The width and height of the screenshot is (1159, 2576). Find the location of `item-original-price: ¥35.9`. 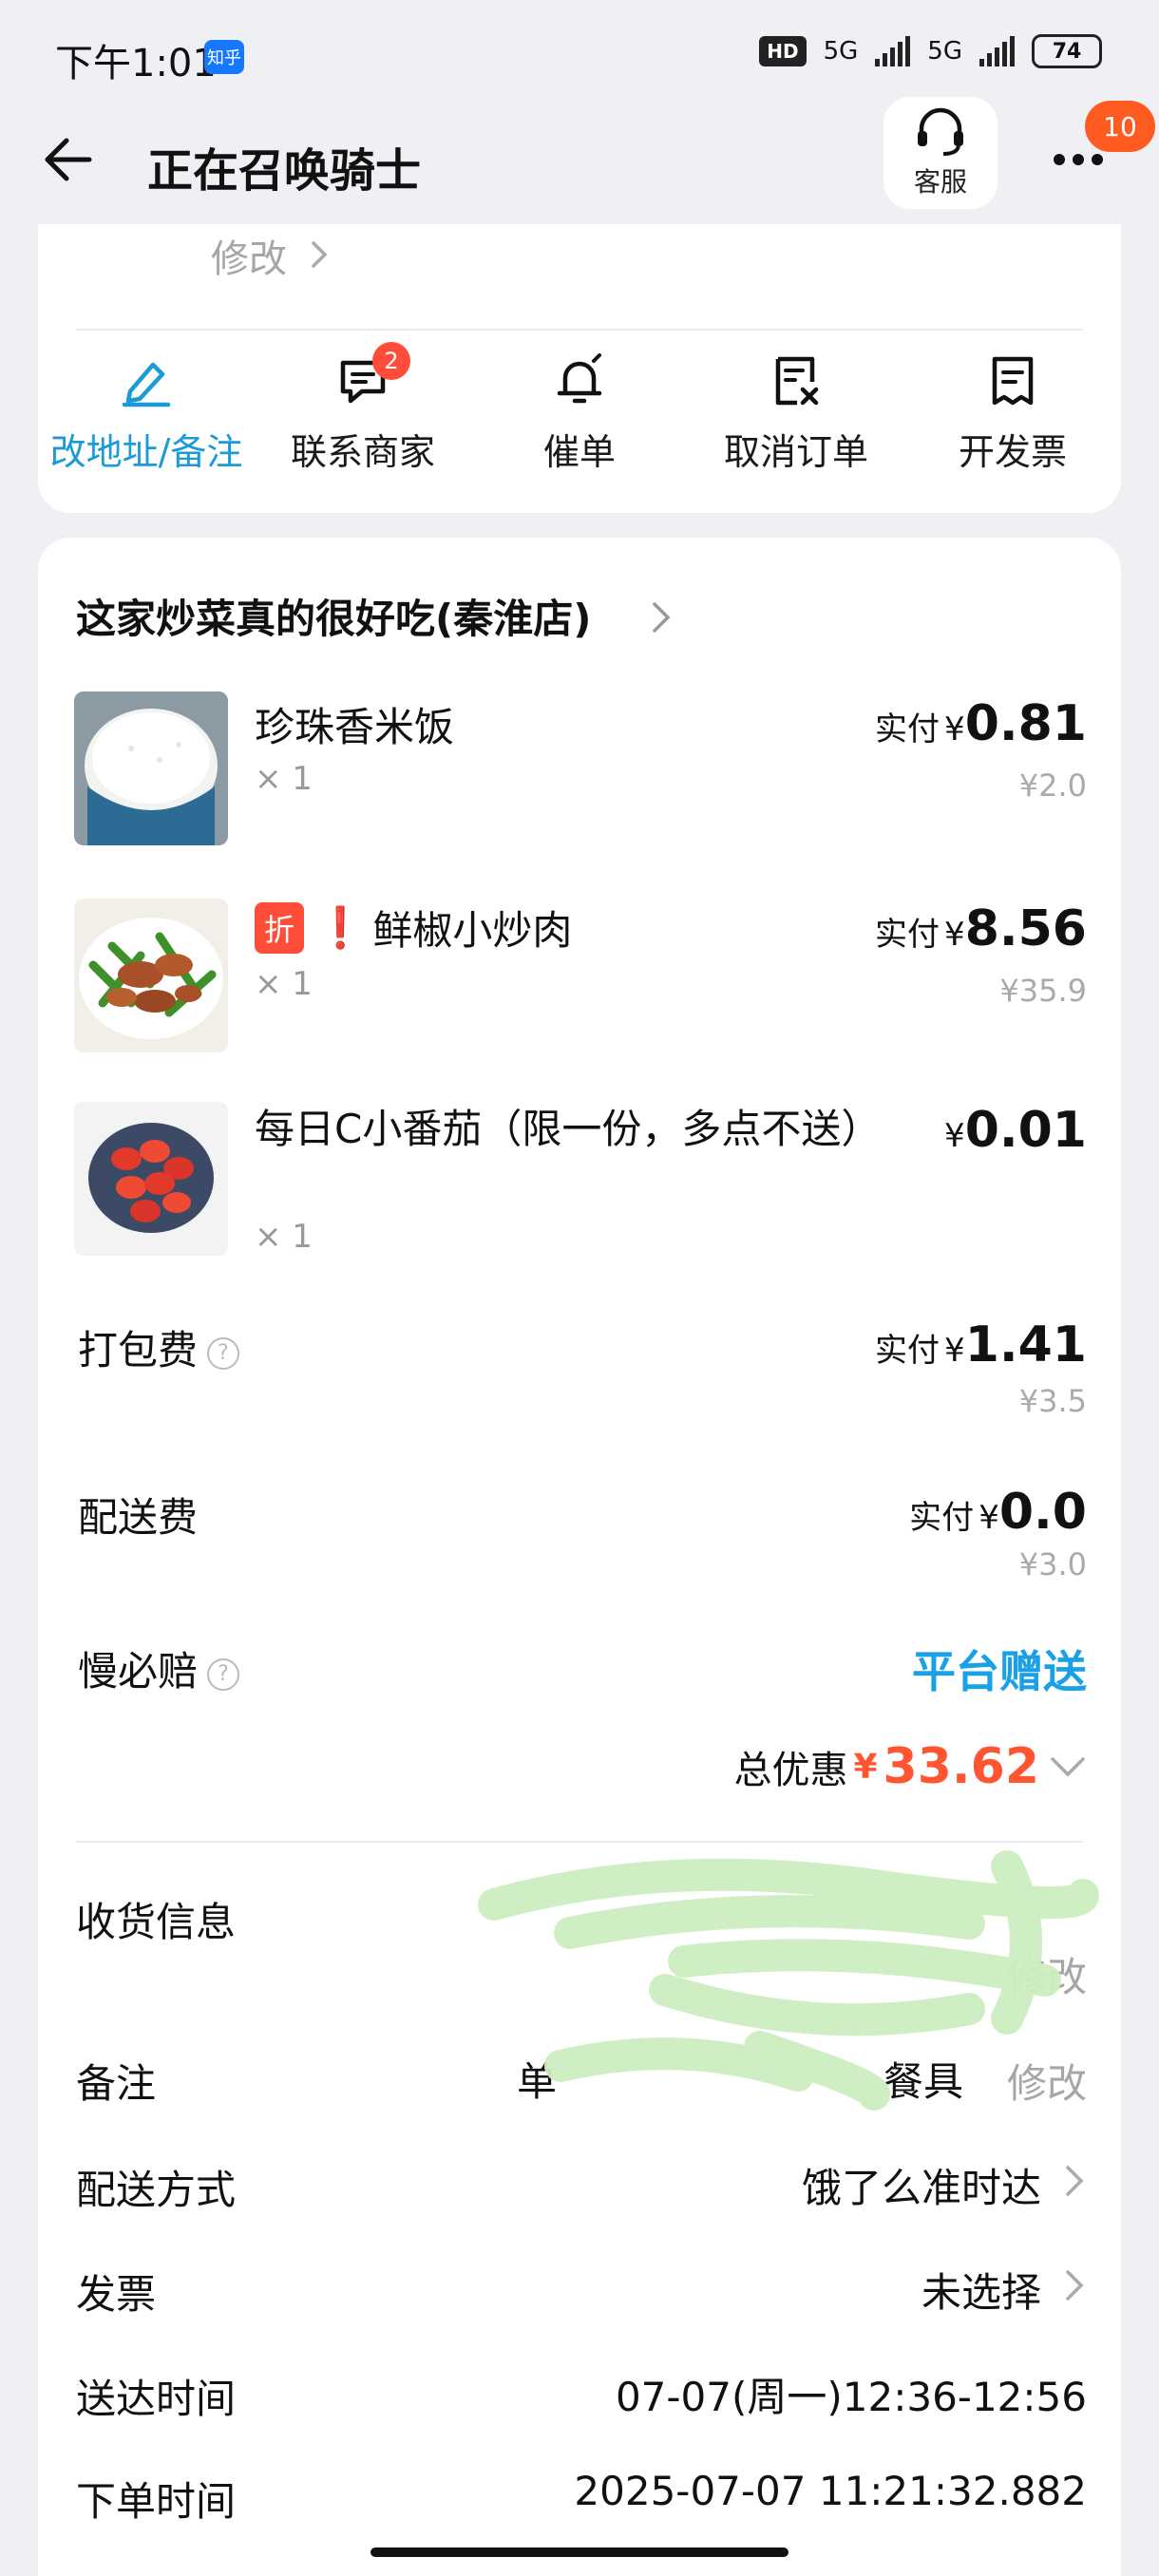

item-original-price: ¥35.9 is located at coordinates (1043, 991).